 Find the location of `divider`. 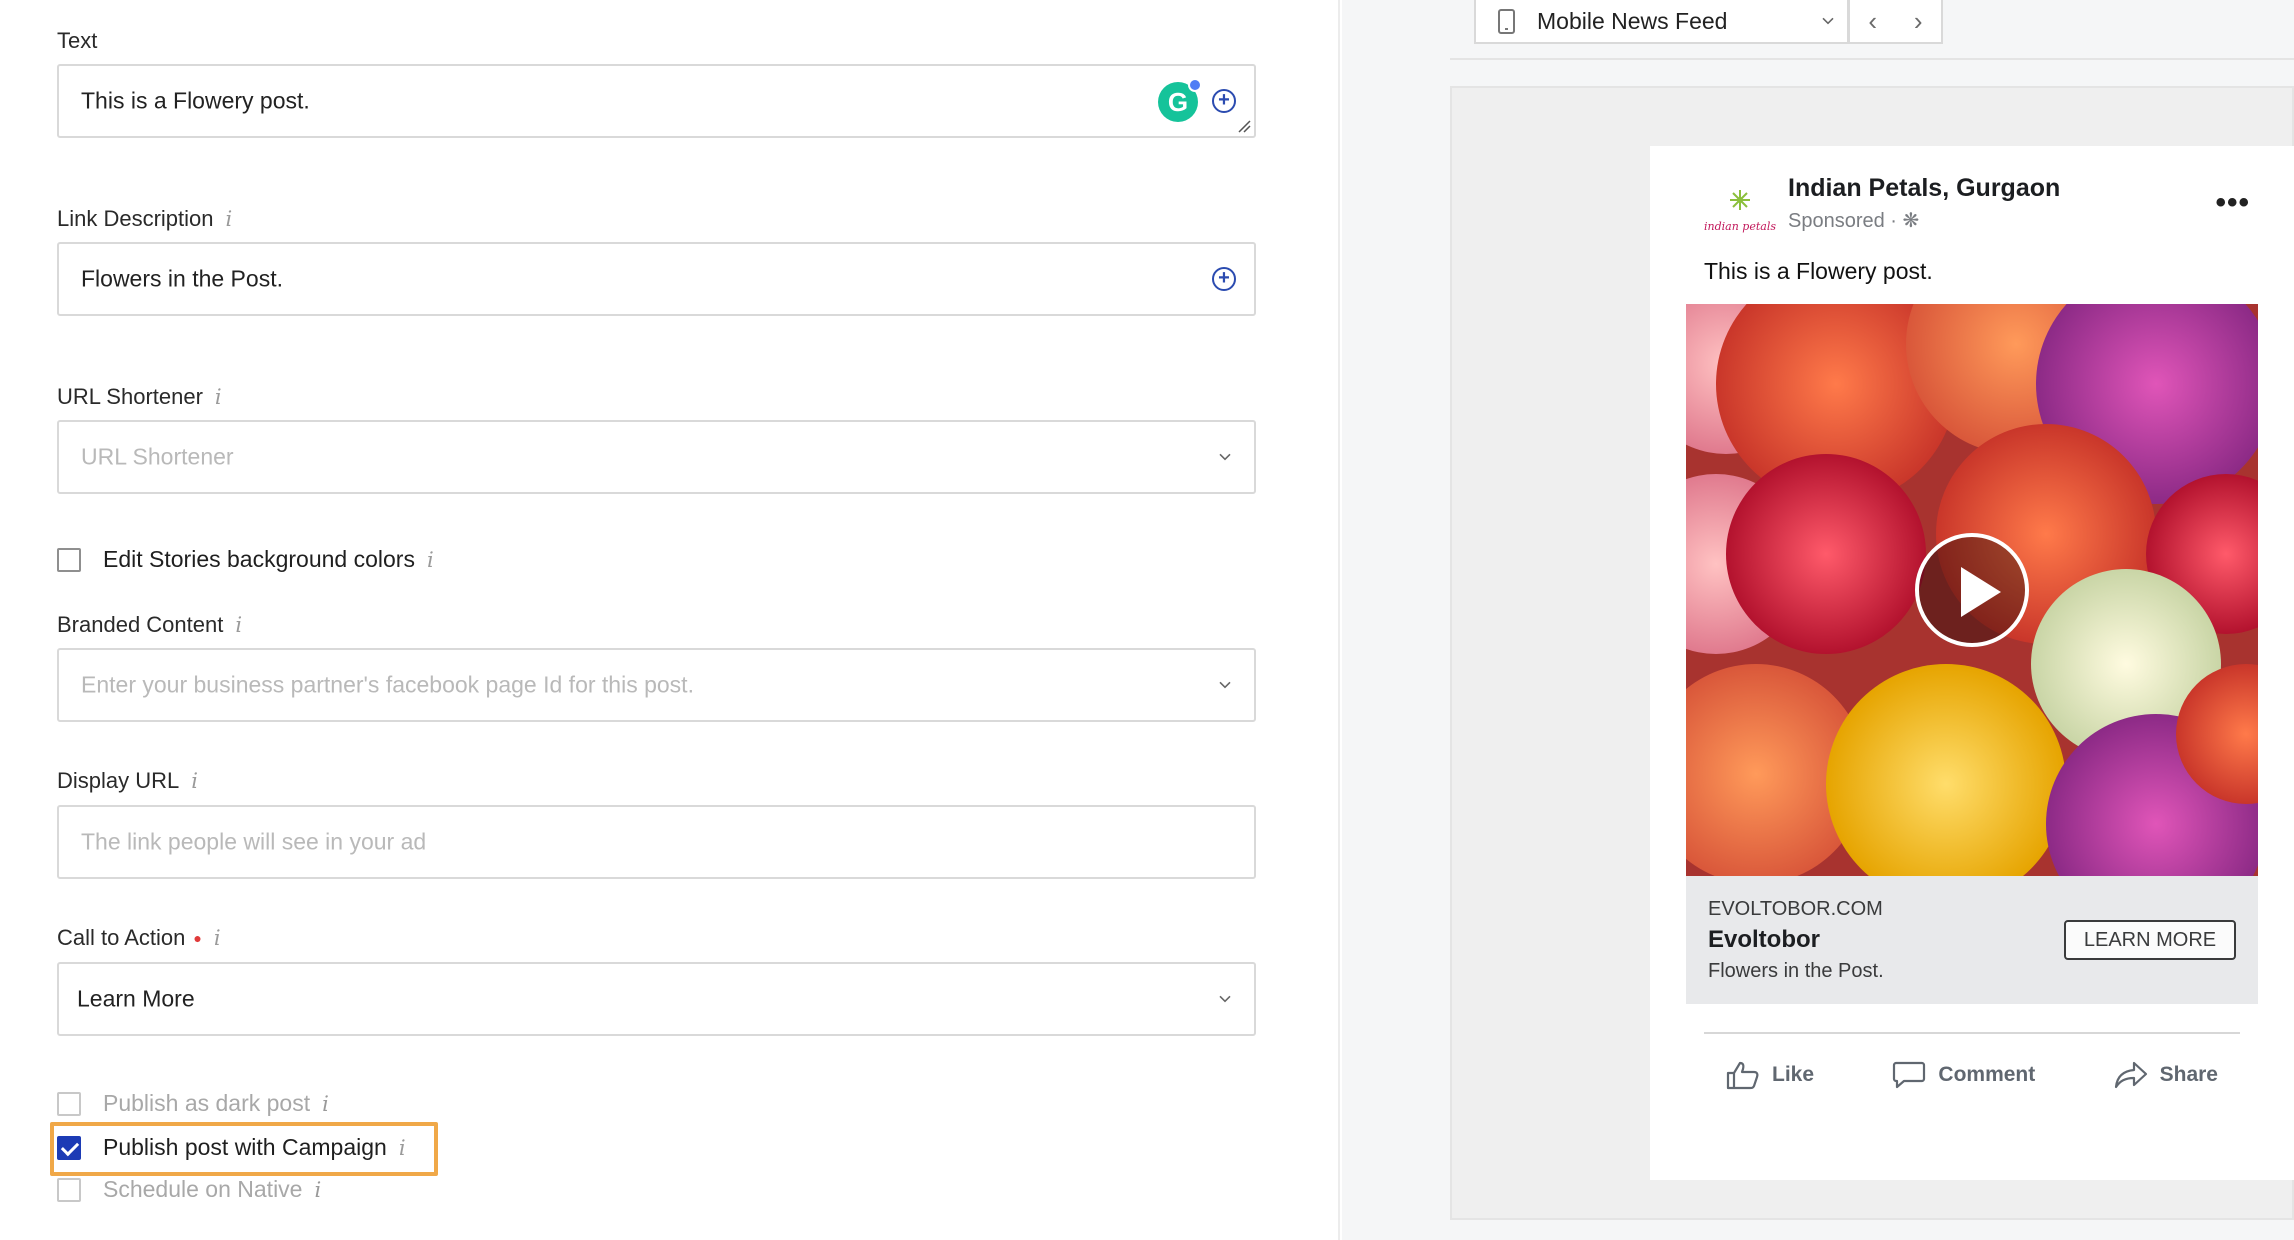

divider is located at coordinates (1972, 1033).